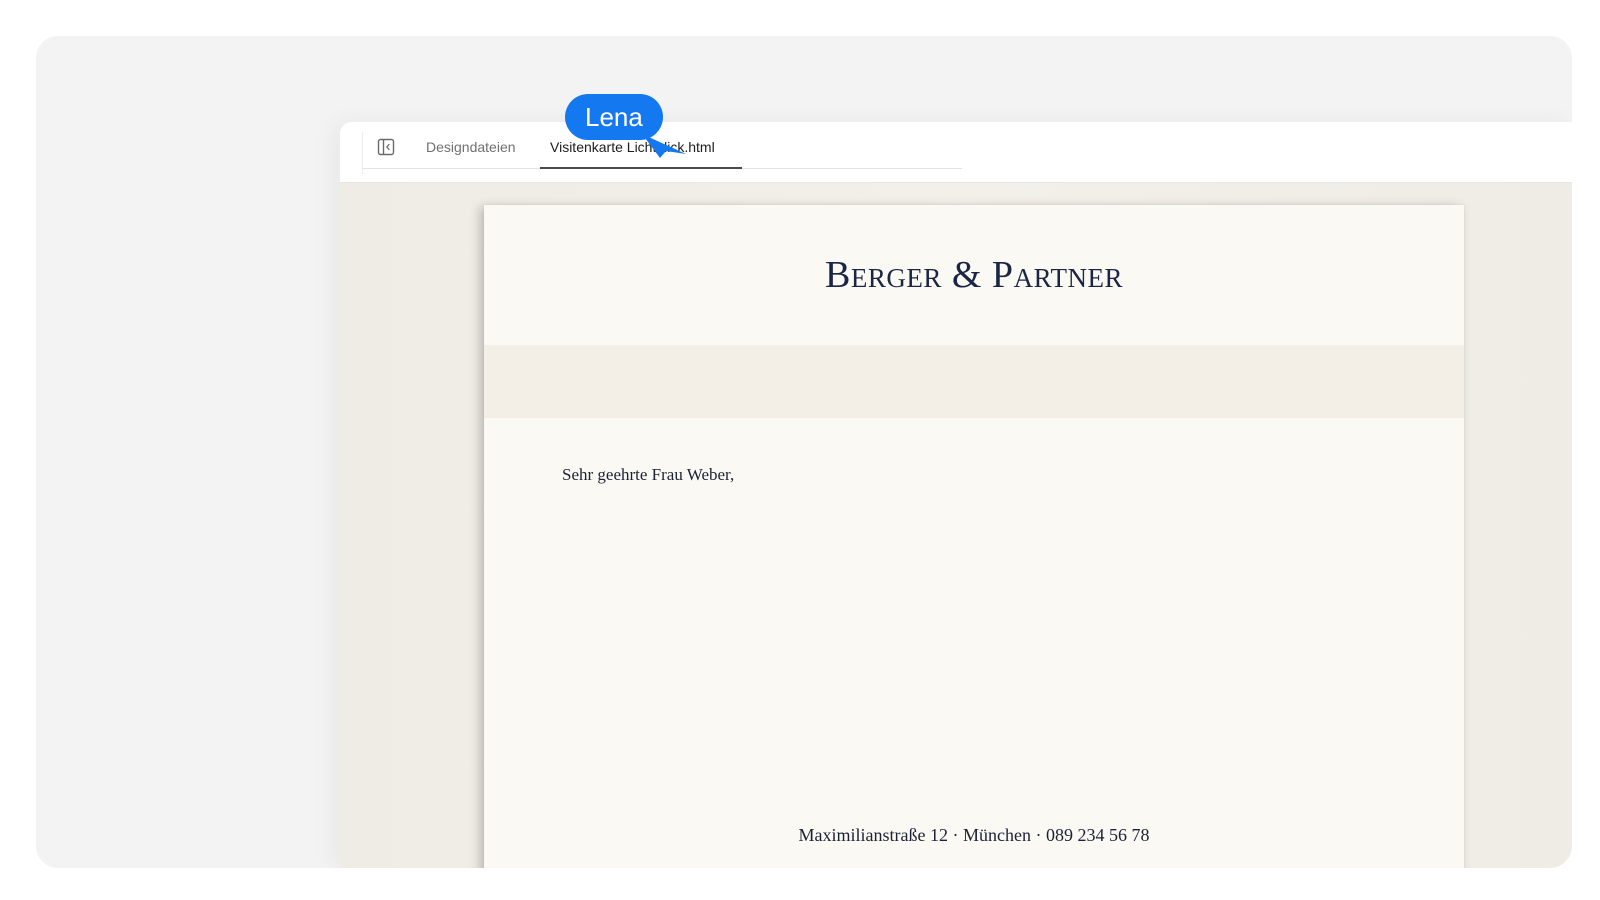 The width and height of the screenshot is (1600, 900). What do you see at coordinates (632, 147) in the screenshot?
I see `tab-visitenkarte: Visitenkarte Lichtblick.html` at bounding box center [632, 147].